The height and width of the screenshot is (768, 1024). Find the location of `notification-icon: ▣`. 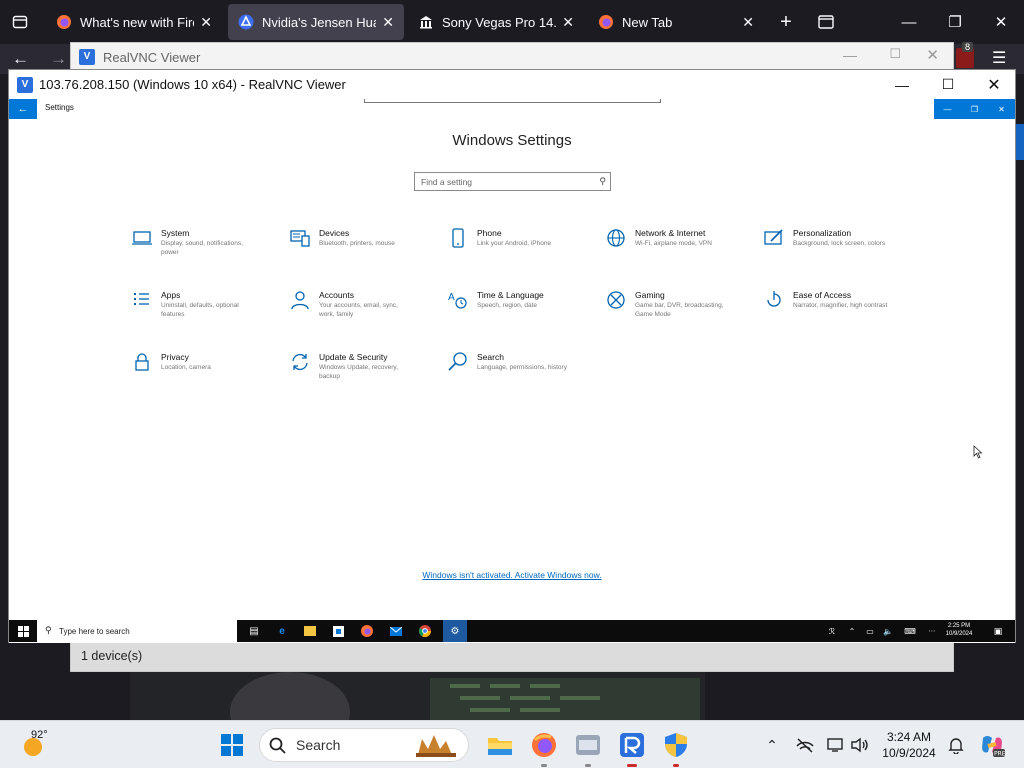

notification-icon: ▣ is located at coordinates (998, 631).